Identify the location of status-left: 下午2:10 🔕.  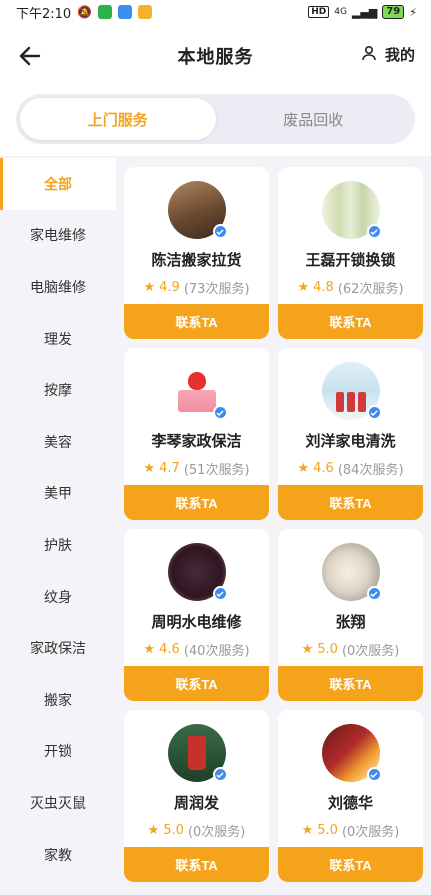
(84, 12).